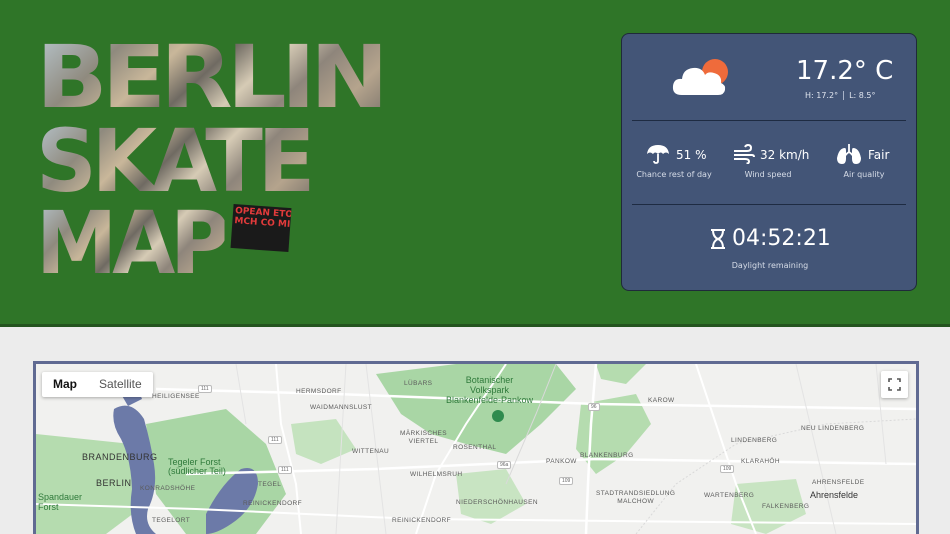 The width and height of the screenshot is (950, 534). Describe the element at coordinates (270, 484) in the screenshot. I see `map-label-tegel: TEGEL` at that location.